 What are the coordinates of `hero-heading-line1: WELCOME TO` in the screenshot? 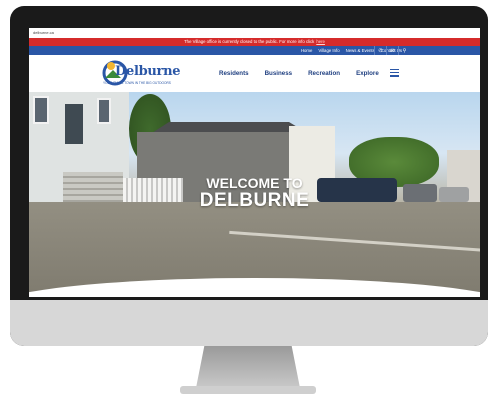 It's located at (254, 183).